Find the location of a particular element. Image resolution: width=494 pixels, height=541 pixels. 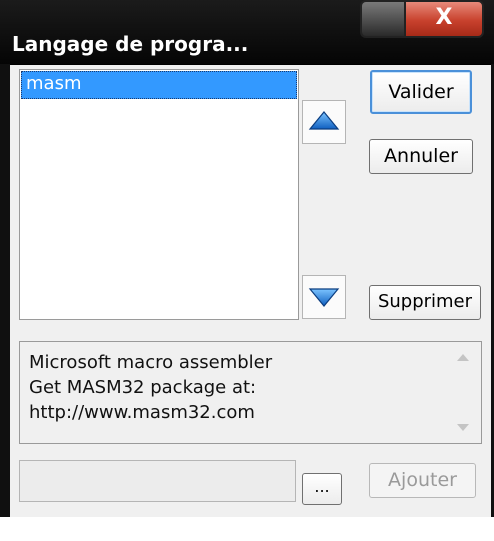

window-frame-left is located at coordinates (5, 302).